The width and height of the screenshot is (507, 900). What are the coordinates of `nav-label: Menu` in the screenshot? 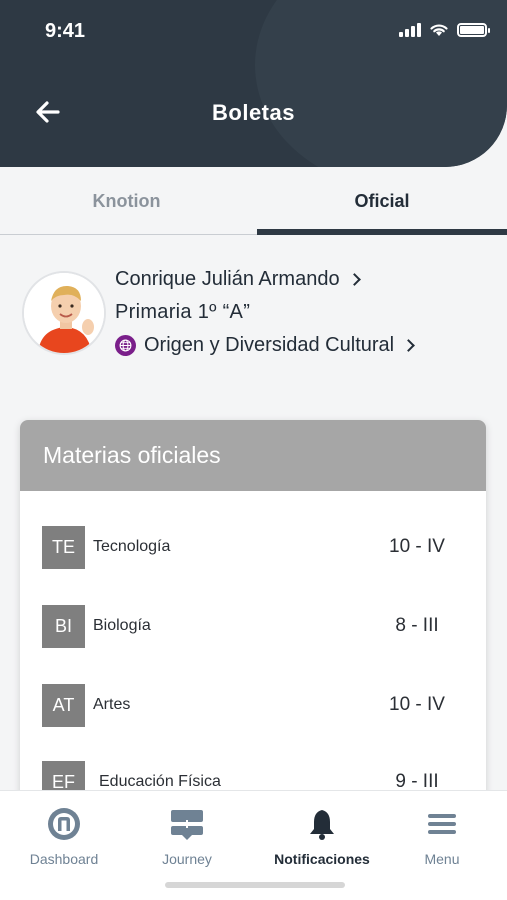 It's located at (442, 859).